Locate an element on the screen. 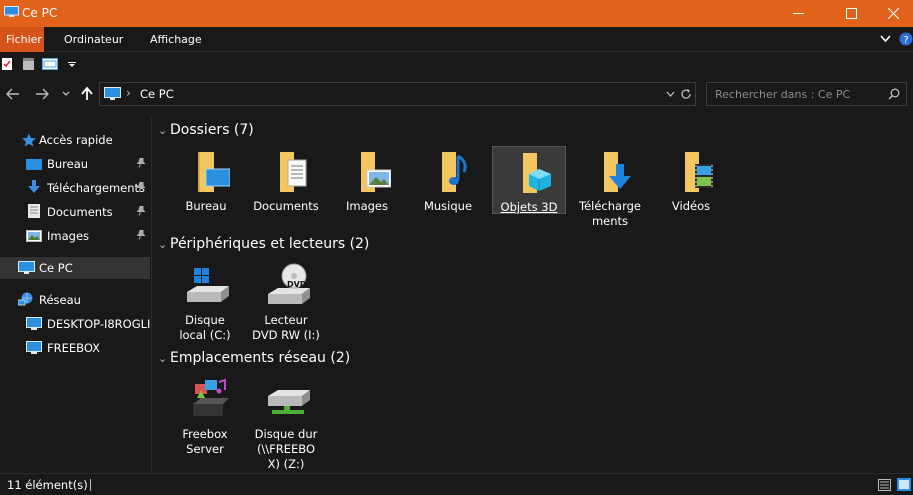  vertical-scrollbar is located at coordinates (905, 291).